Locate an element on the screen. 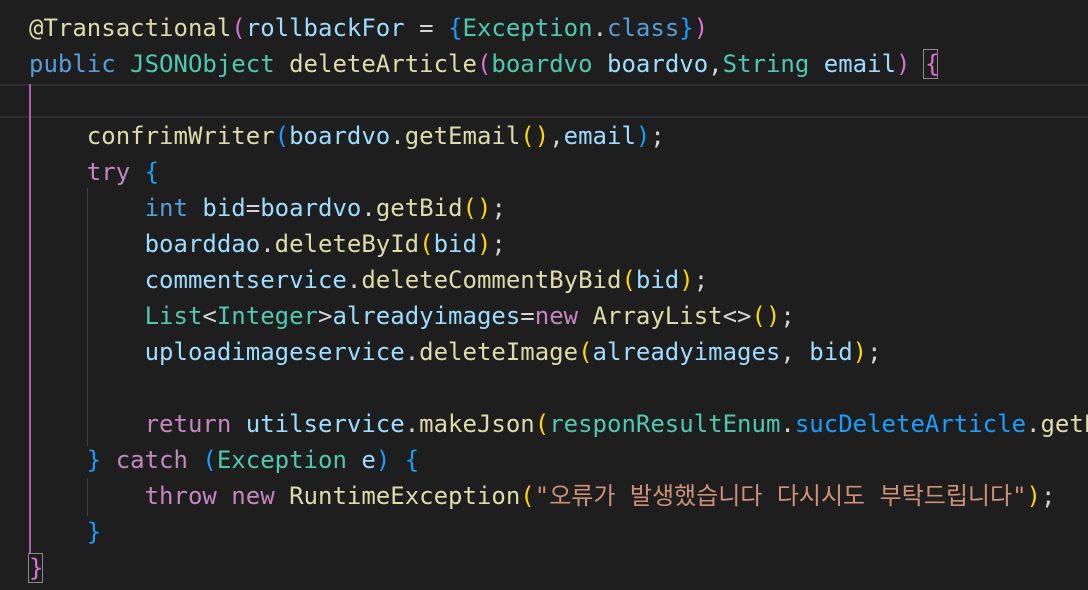 This screenshot has width=1088, height=590. code-line: confrimWriter(boardvo.getEmail(),email); is located at coordinates (558, 136).